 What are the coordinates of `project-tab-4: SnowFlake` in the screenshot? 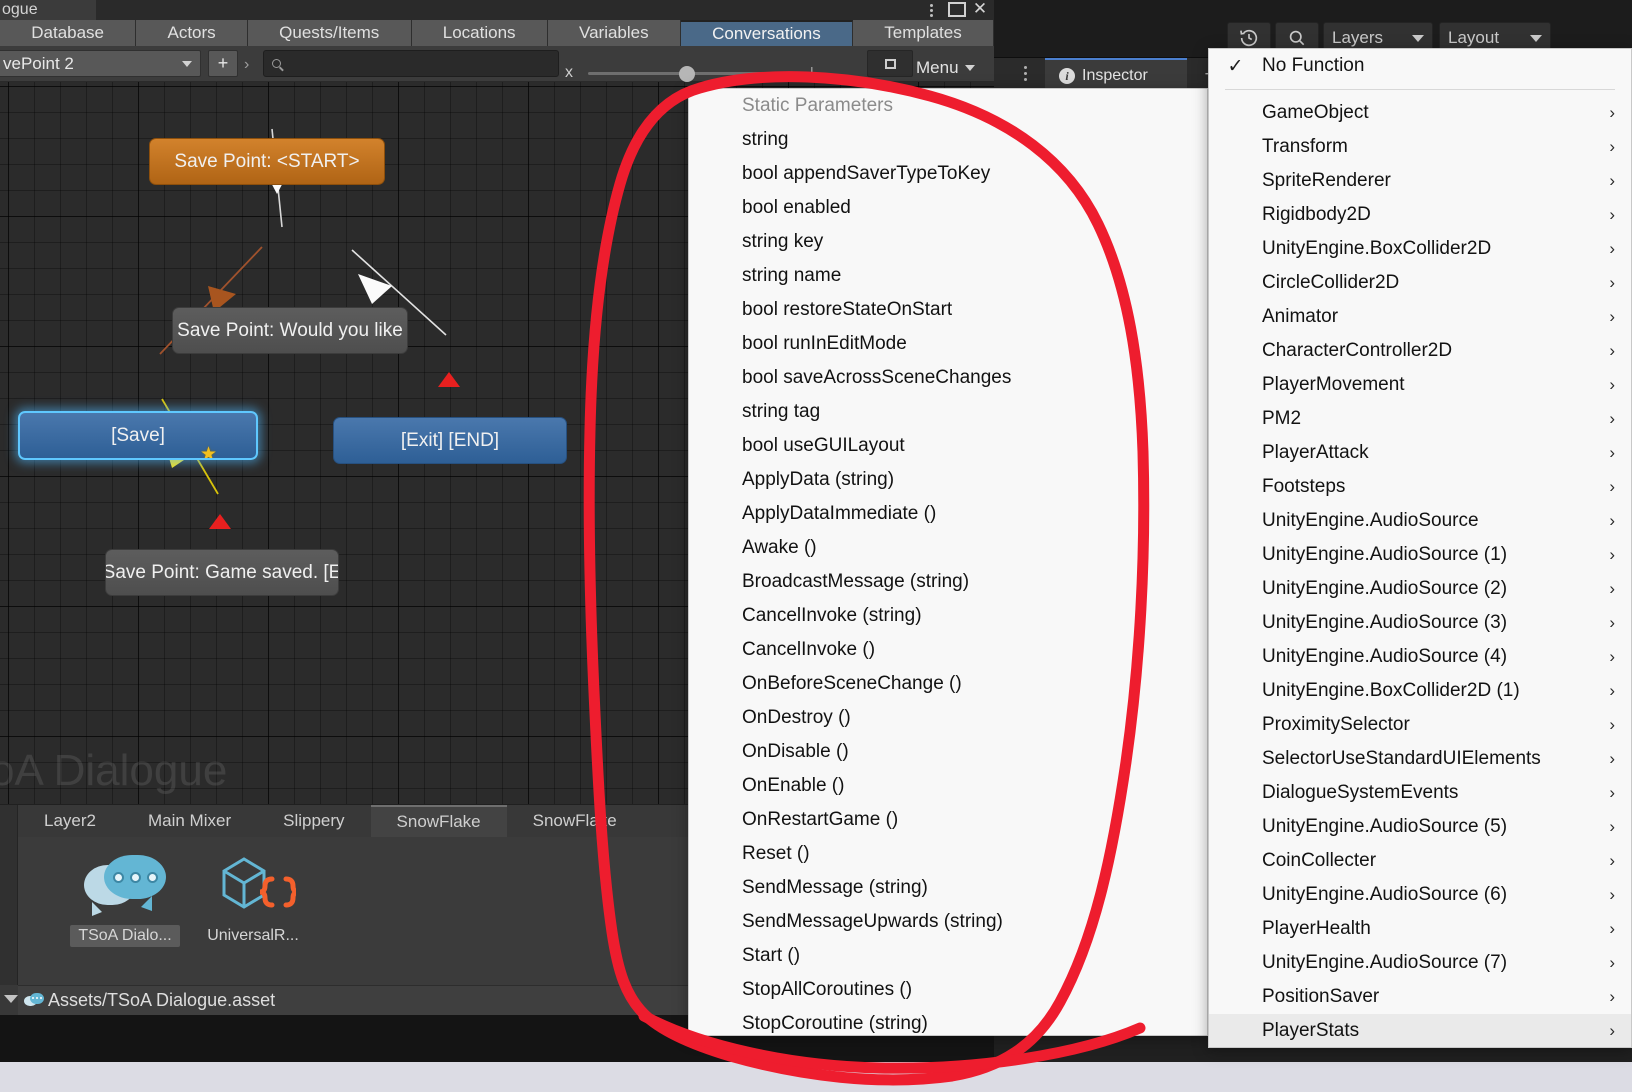 It's located at (575, 821).